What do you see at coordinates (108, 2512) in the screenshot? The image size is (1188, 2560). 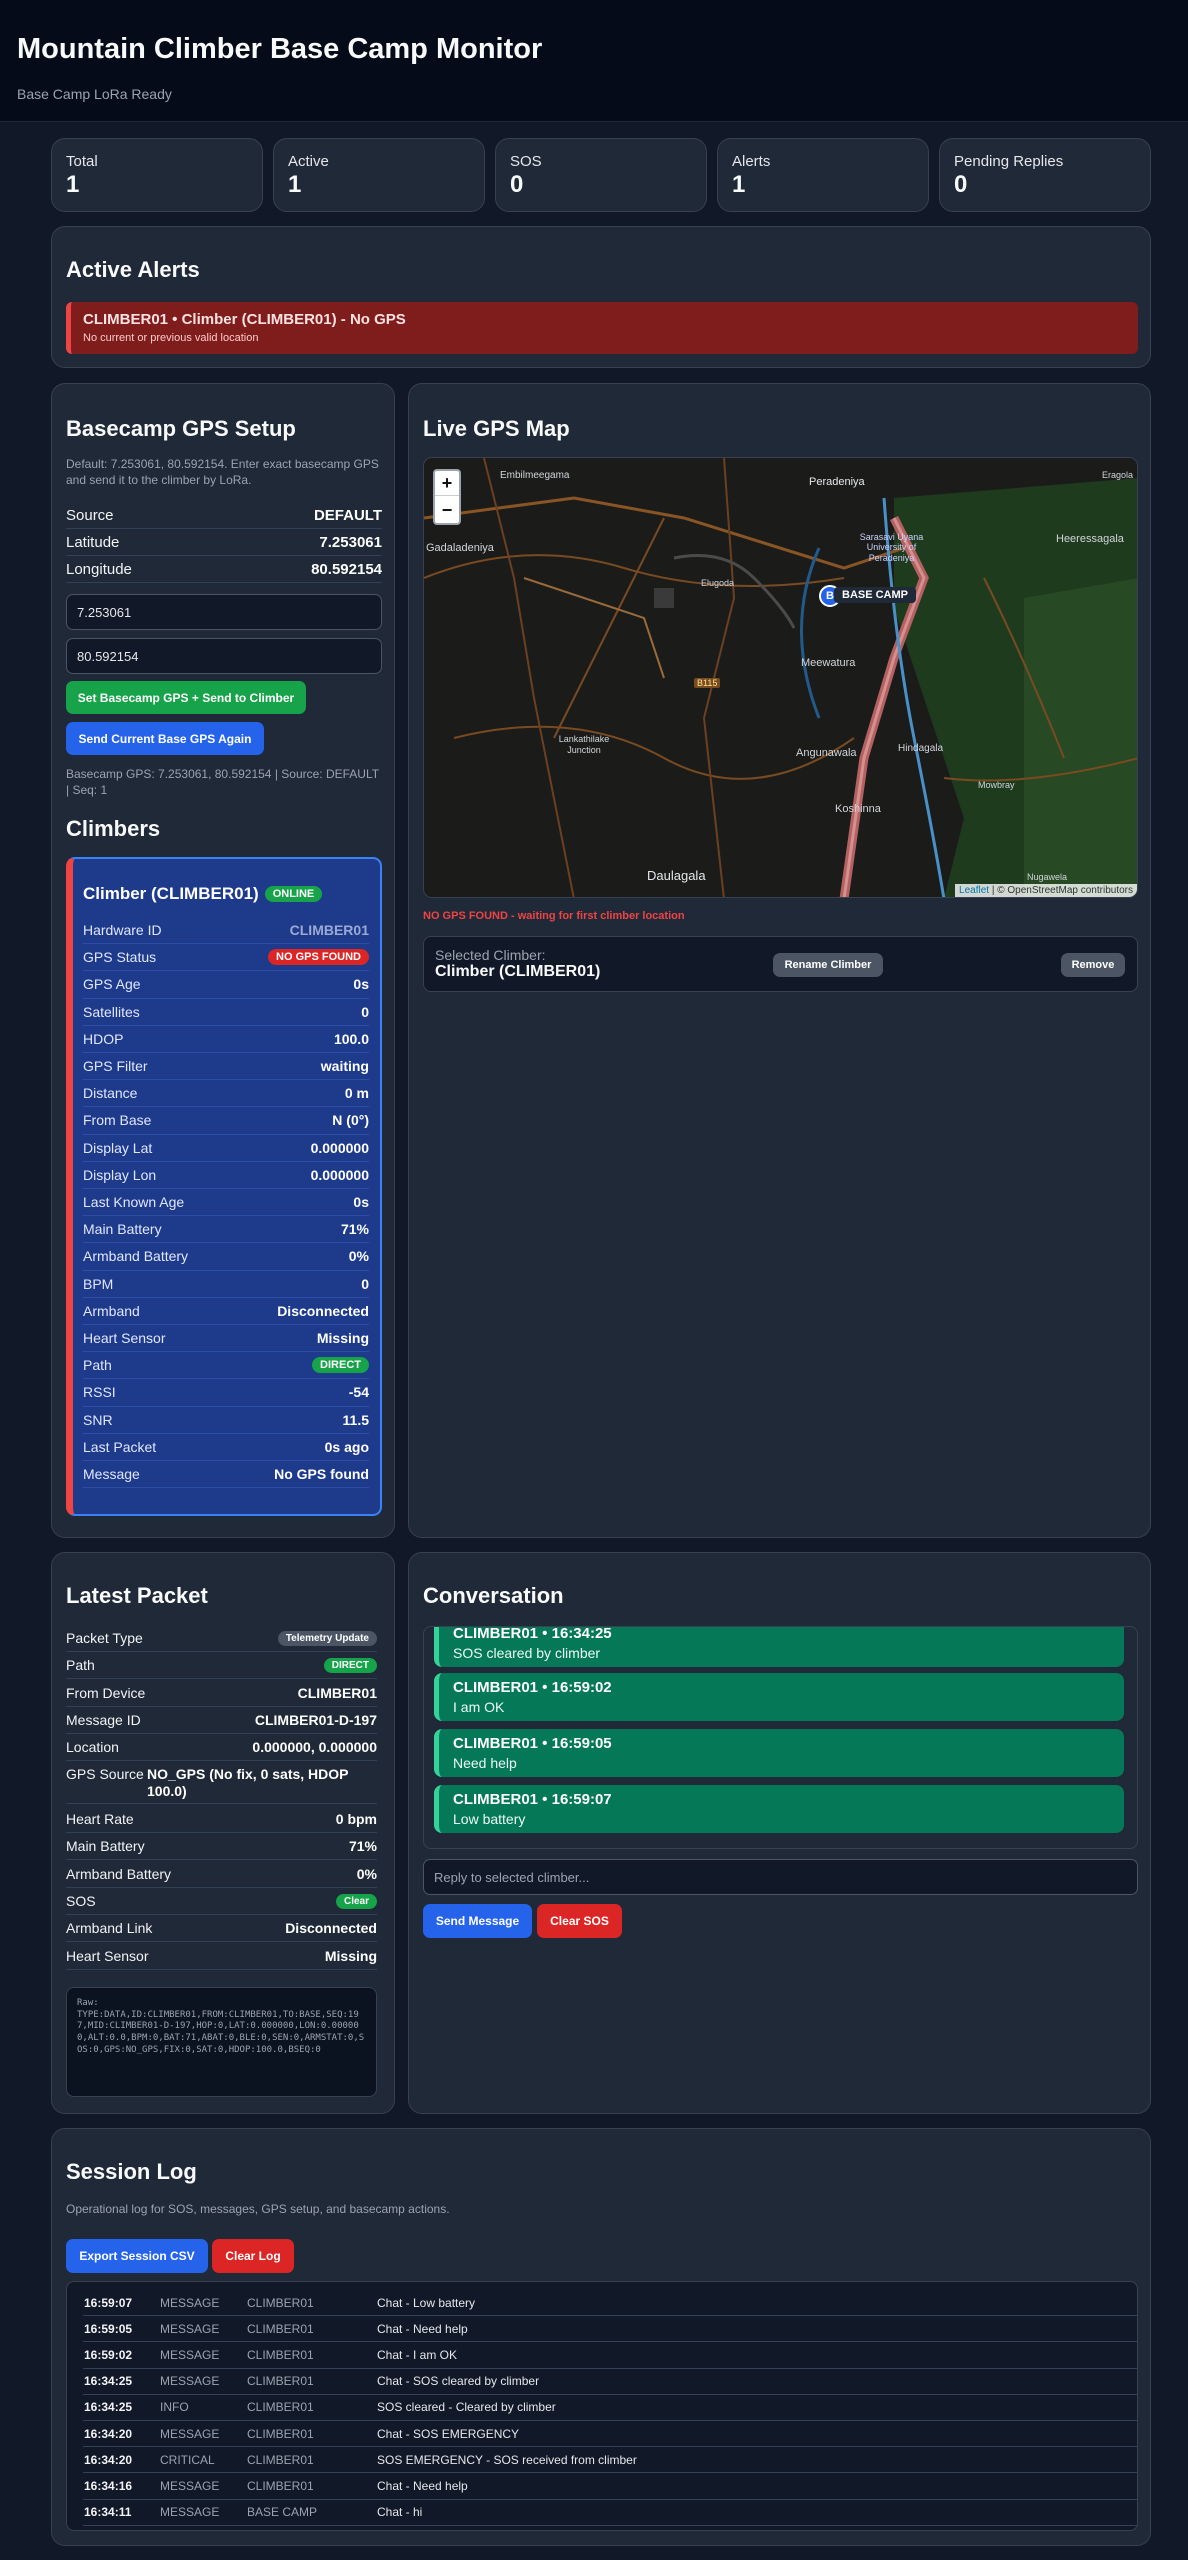 I see `log-time: 16:34:11` at bounding box center [108, 2512].